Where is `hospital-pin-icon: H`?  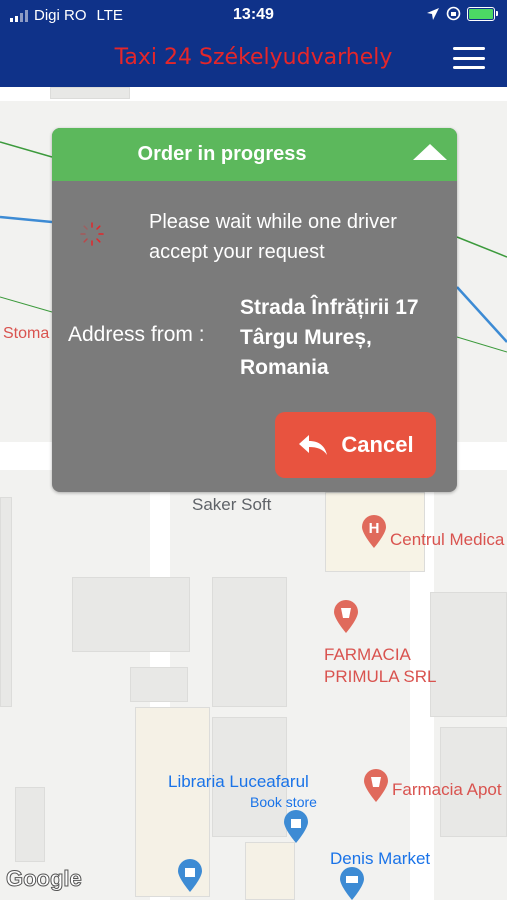 hospital-pin-icon: H is located at coordinates (374, 532).